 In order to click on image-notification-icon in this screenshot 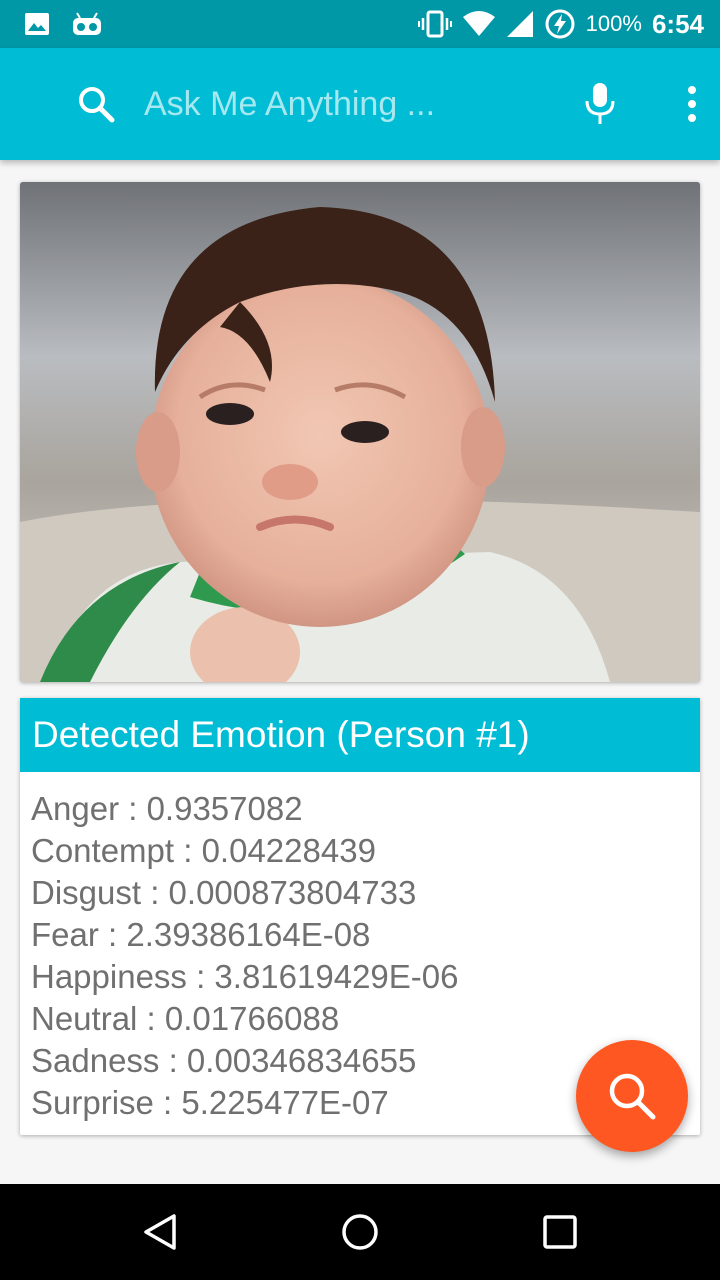, I will do `click(37, 24)`.